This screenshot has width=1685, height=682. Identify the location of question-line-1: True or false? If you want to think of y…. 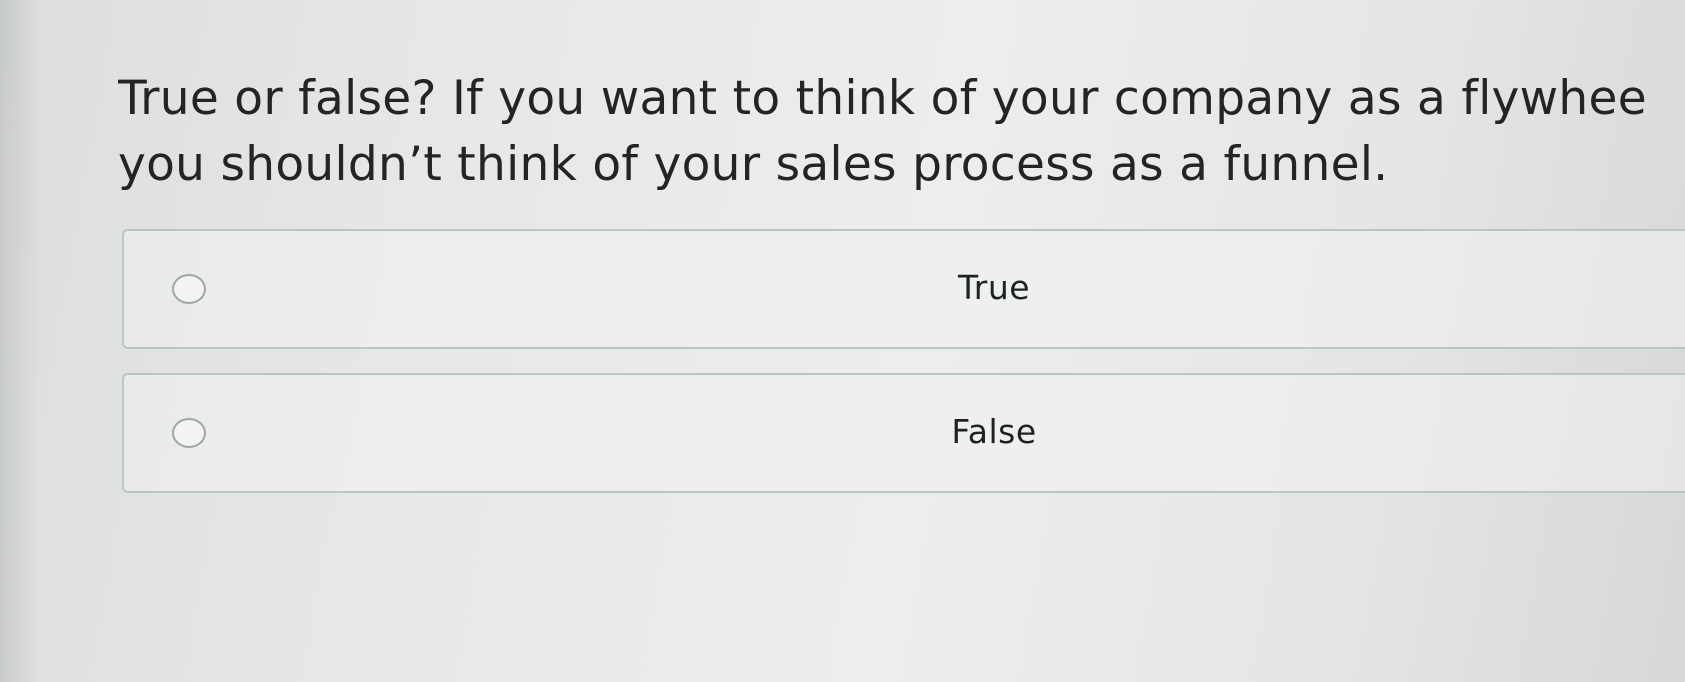
(882, 98).